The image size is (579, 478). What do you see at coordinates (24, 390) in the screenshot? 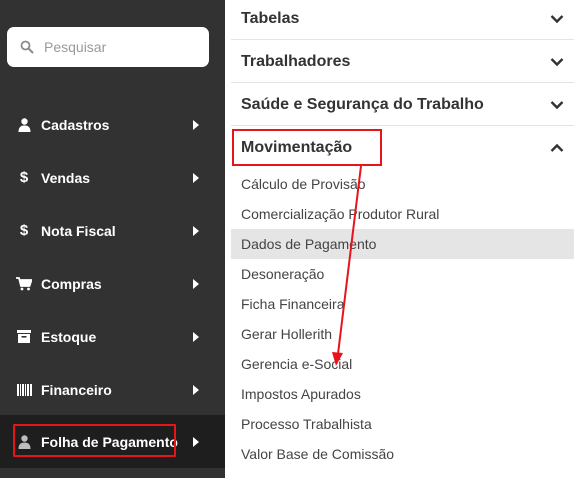
I see `barcode-icon` at bounding box center [24, 390].